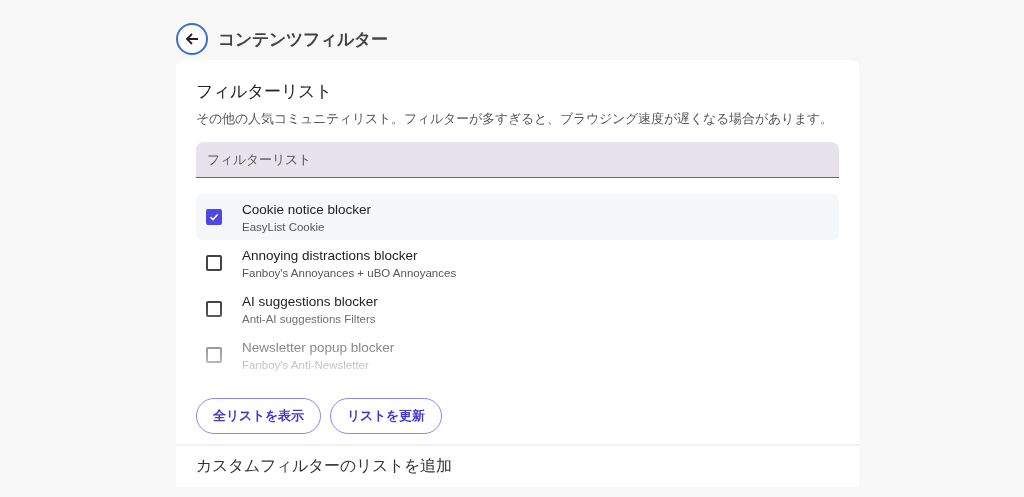  I want to click on filter-source: Fanboy's Annoyances + uBO Annoyances, so click(349, 272).